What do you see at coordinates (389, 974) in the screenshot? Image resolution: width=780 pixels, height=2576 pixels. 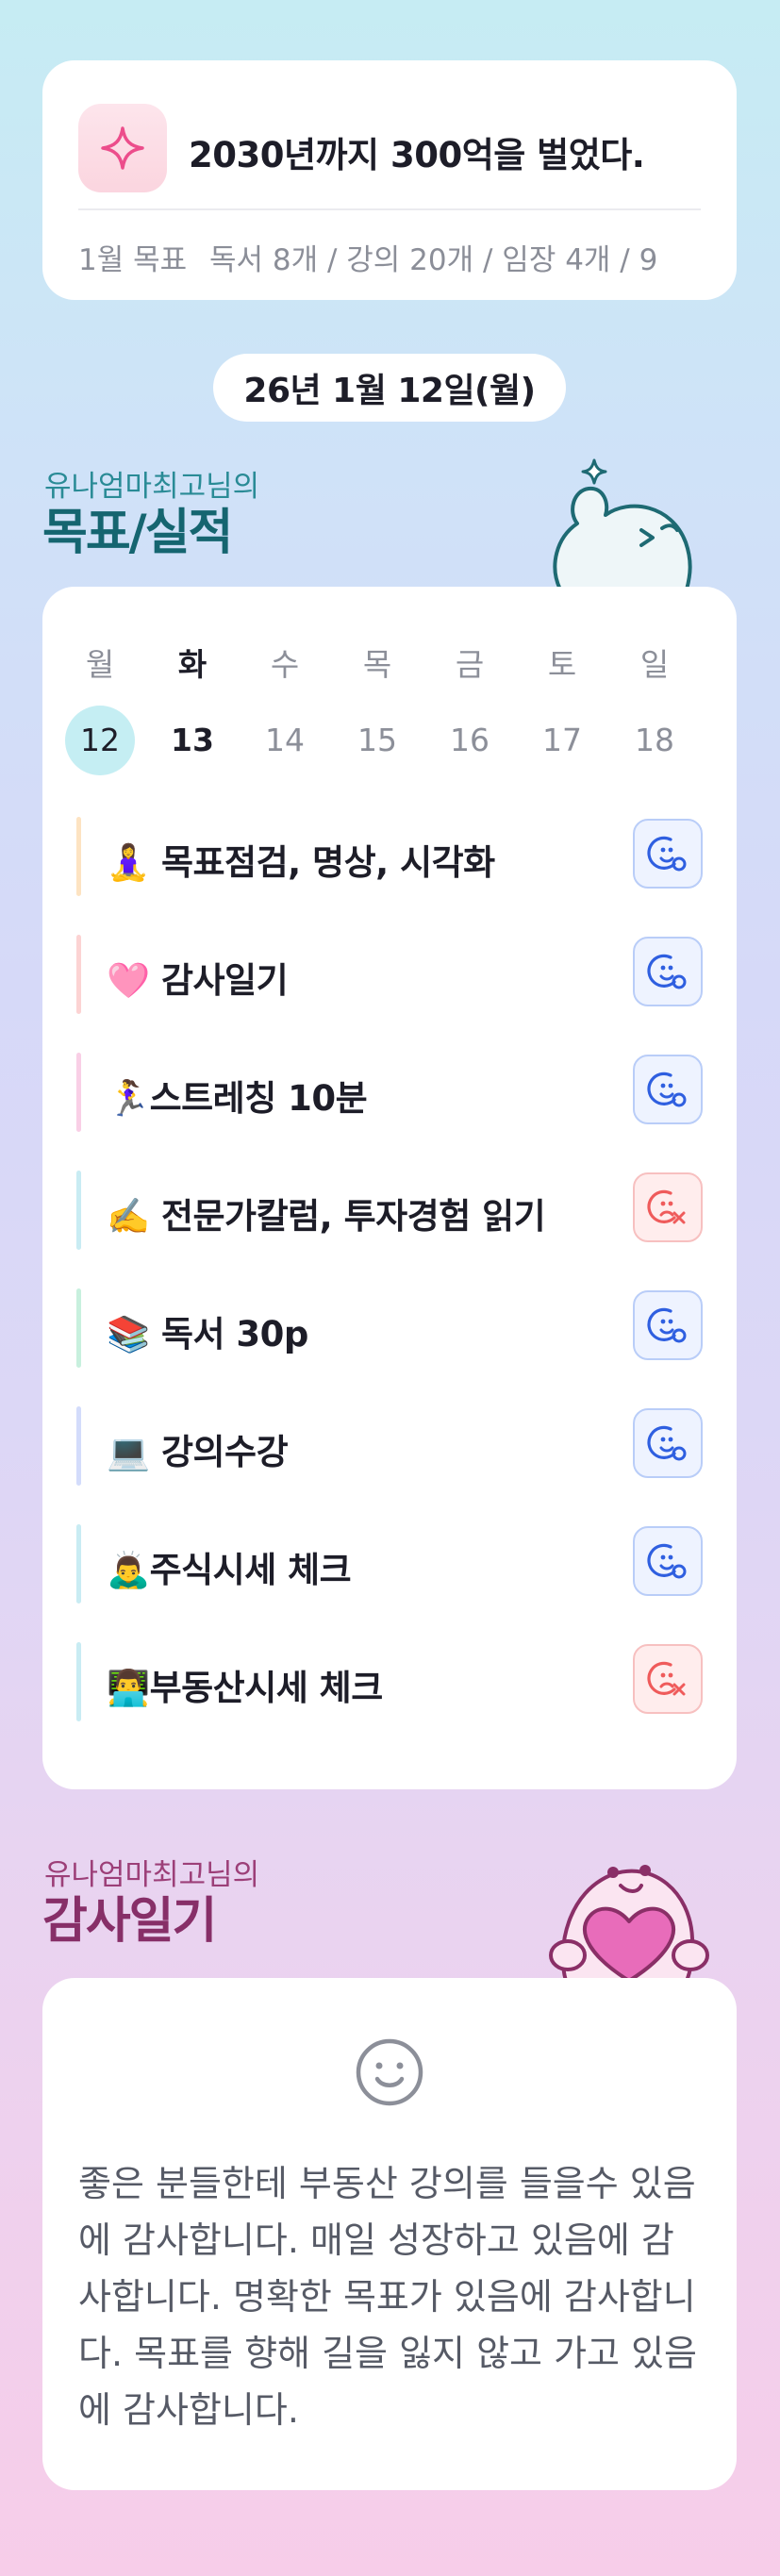 I see `task-item: 🩷 감사일기` at bounding box center [389, 974].